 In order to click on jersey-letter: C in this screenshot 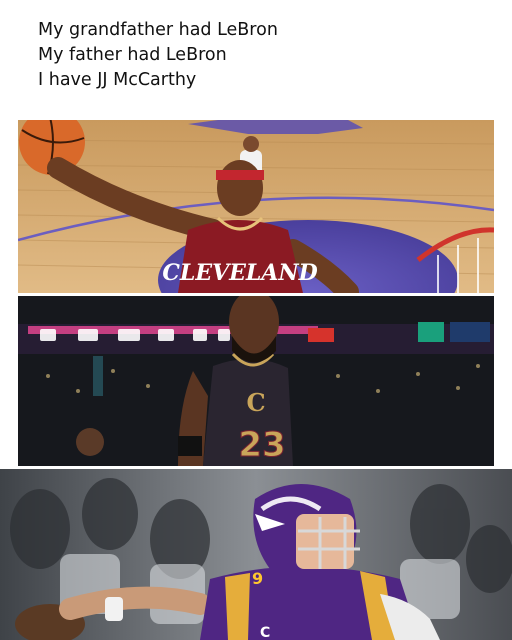, I will do `click(255, 402)`.